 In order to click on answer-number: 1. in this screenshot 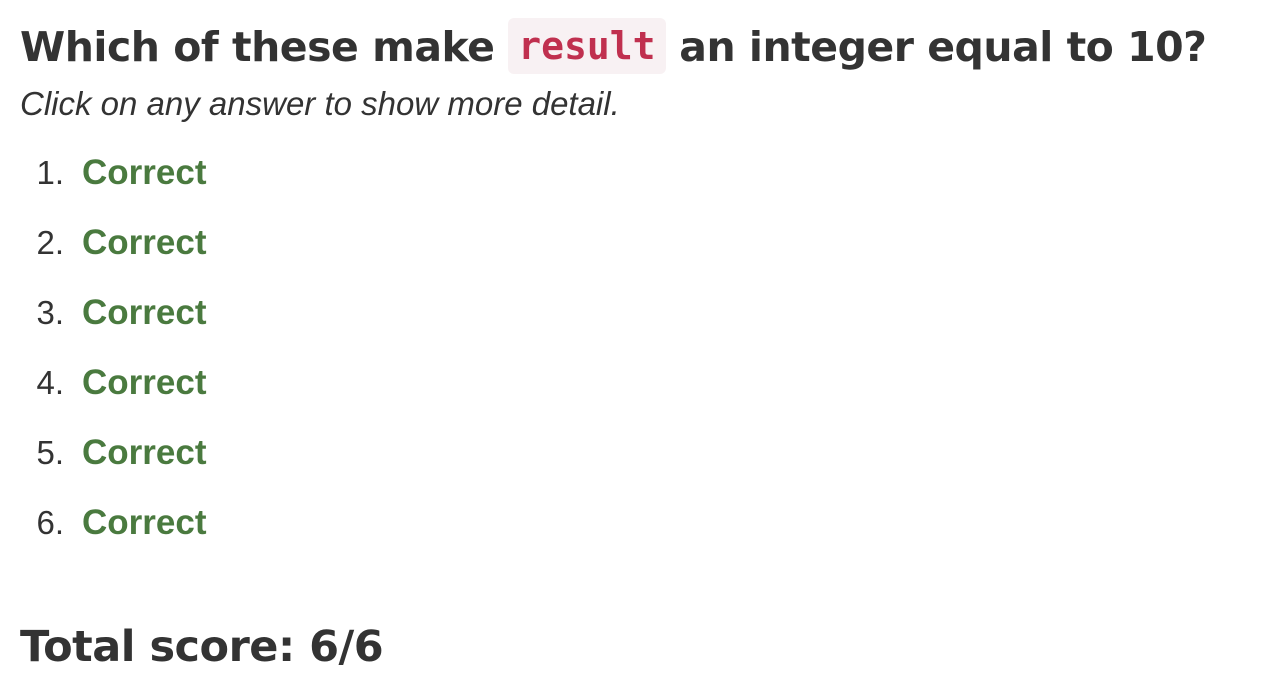, I will do `click(50, 172)`.